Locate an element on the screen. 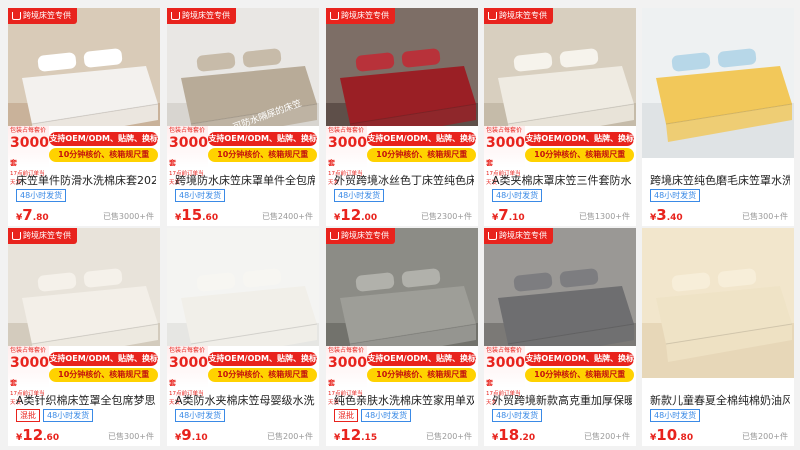  product-card: 新款儿童春夏全棉纯棉奶油风床笠 48小时发货 ¥10.80 已售200+件 is located at coordinates (718, 337).